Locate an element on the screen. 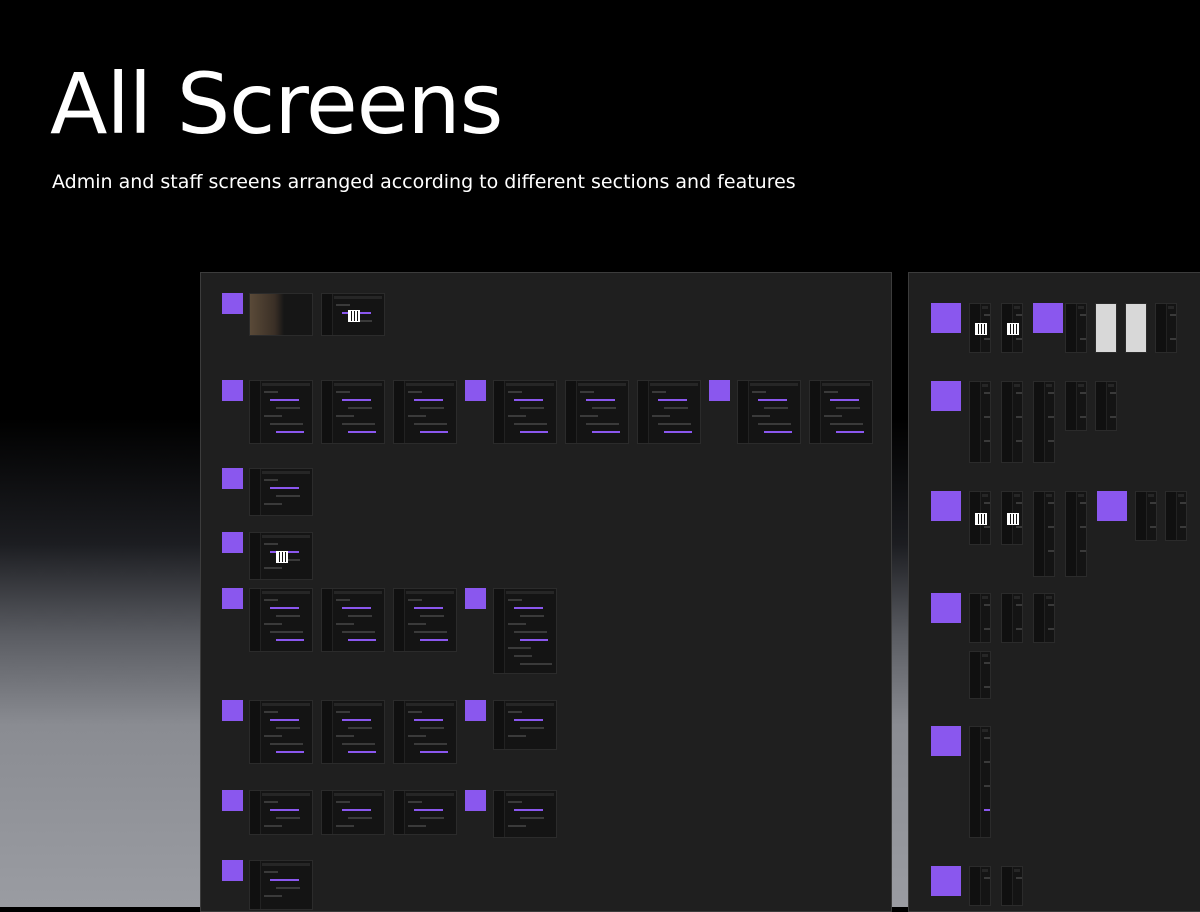 The height and width of the screenshot is (912, 1200). page-title: All Screens is located at coordinates (276, 104).